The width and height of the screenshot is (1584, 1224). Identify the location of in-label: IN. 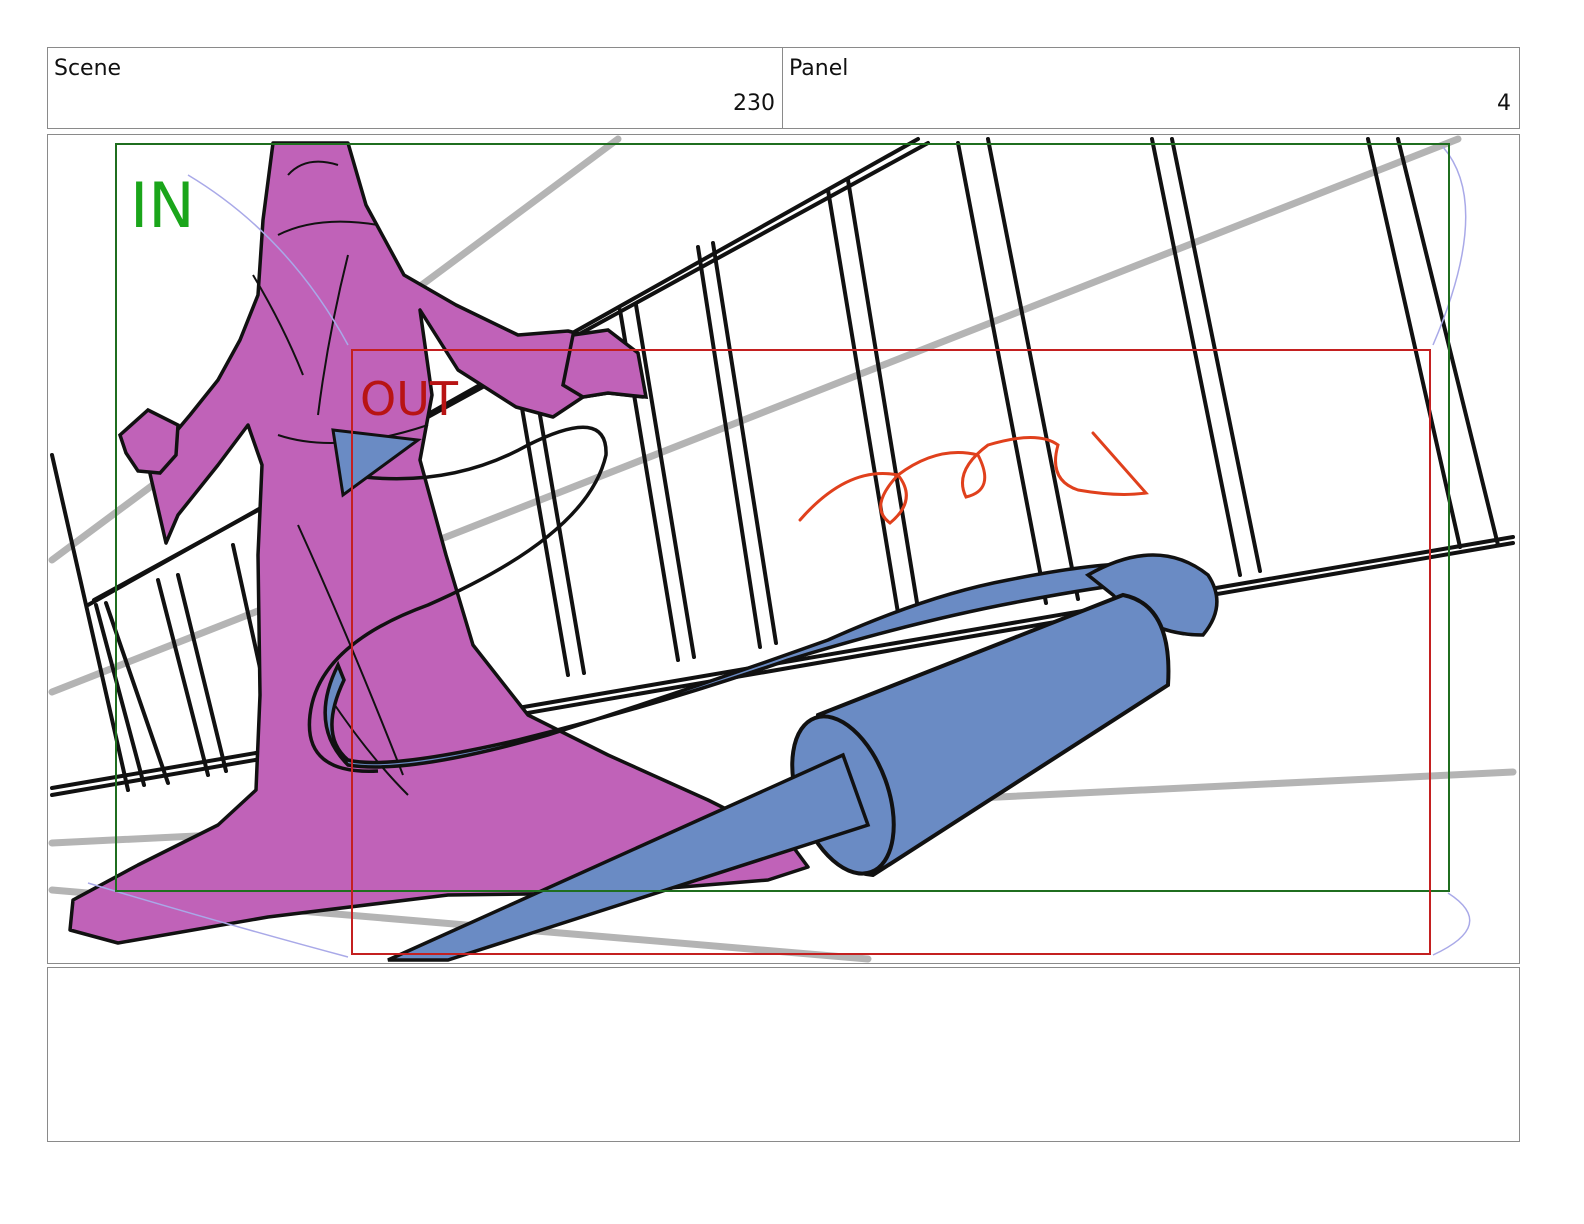
(162, 205).